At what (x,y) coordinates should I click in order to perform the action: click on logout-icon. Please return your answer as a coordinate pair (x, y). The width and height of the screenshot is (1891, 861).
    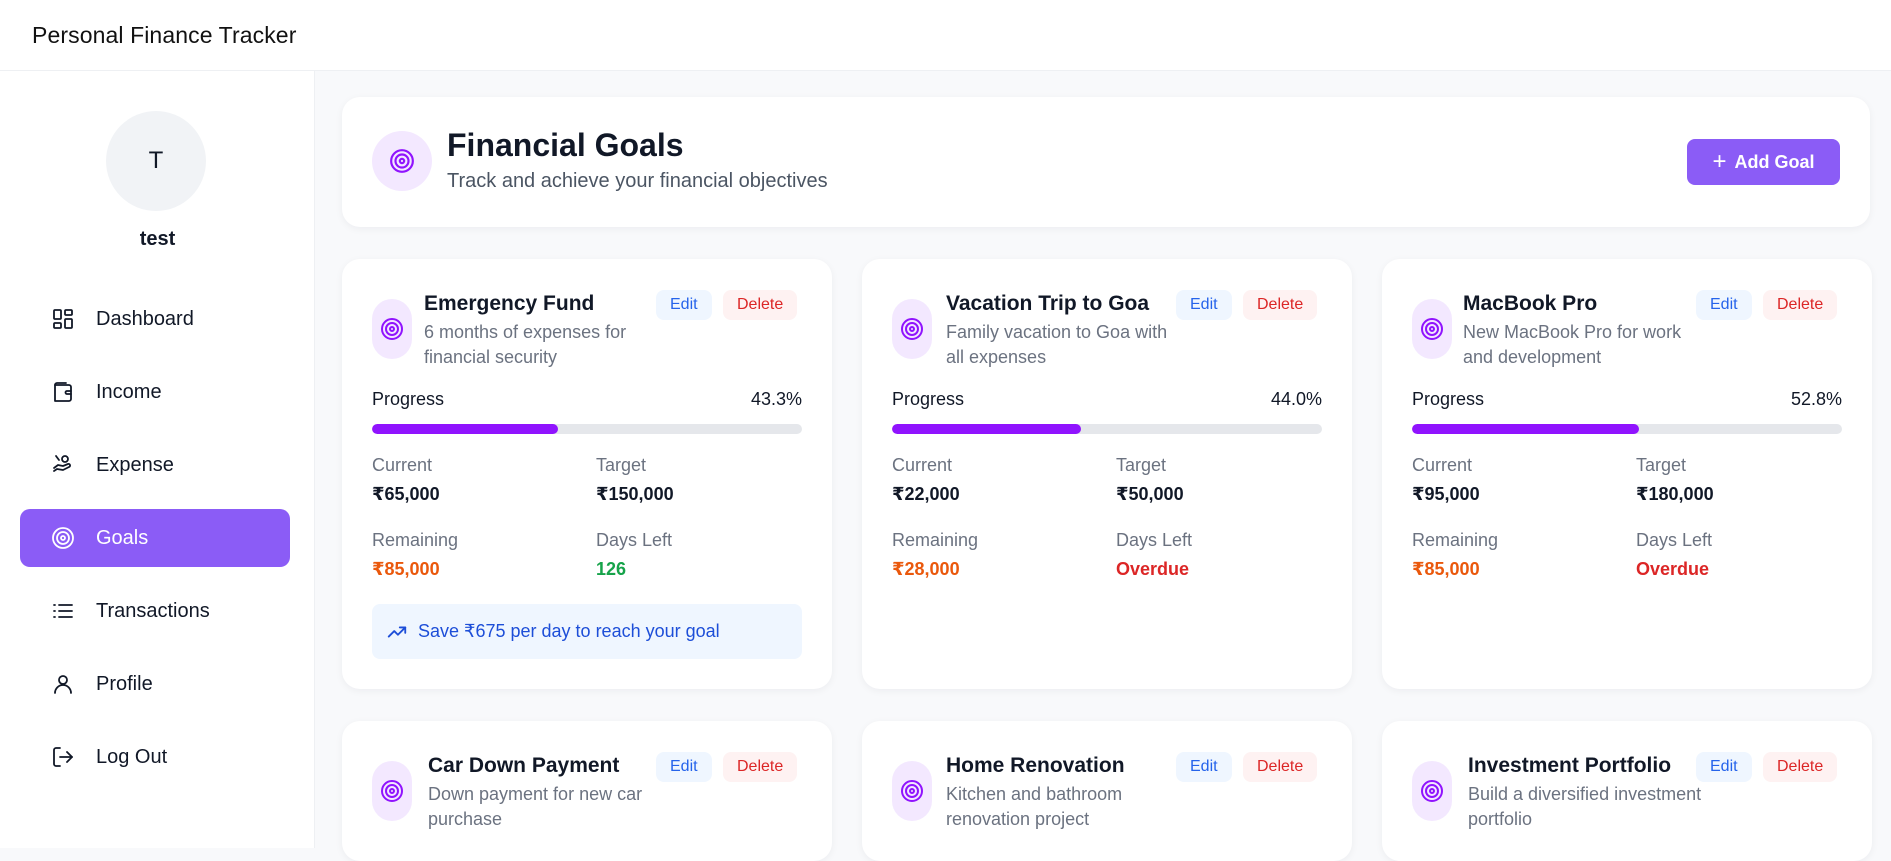
    Looking at the image, I should click on (63, 757).